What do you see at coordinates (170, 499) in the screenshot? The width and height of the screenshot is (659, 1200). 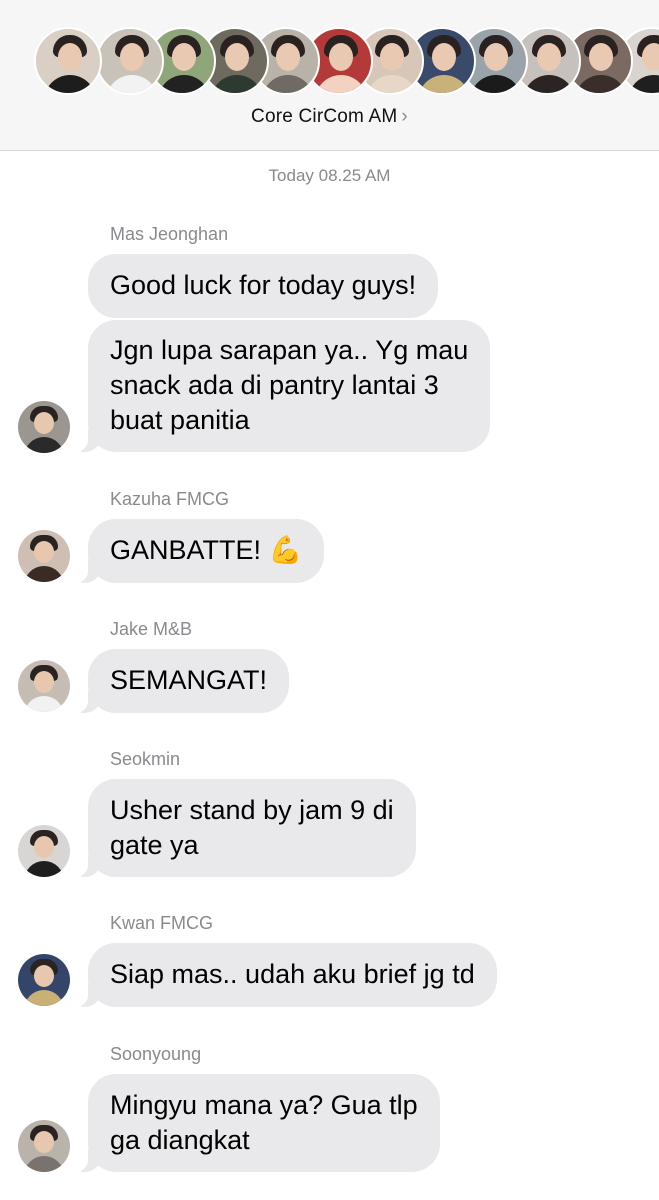 I see `sender-name: Kazuha FMCG` at bounding box center [170, 499].